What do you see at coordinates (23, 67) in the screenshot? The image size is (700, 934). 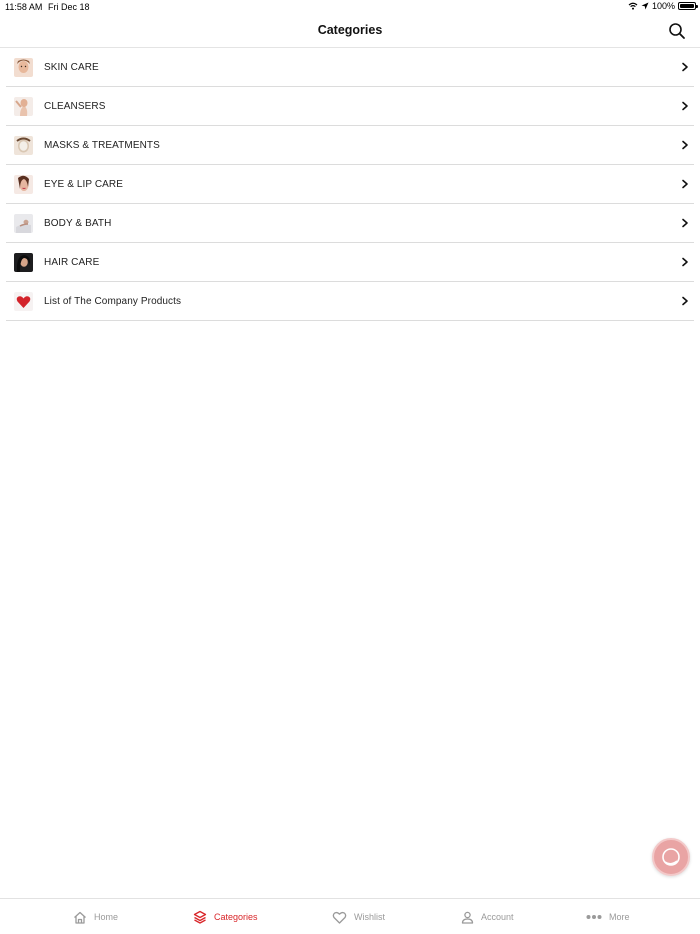 I see `skin-care-thumbnail` at bounding box center [23, 67].